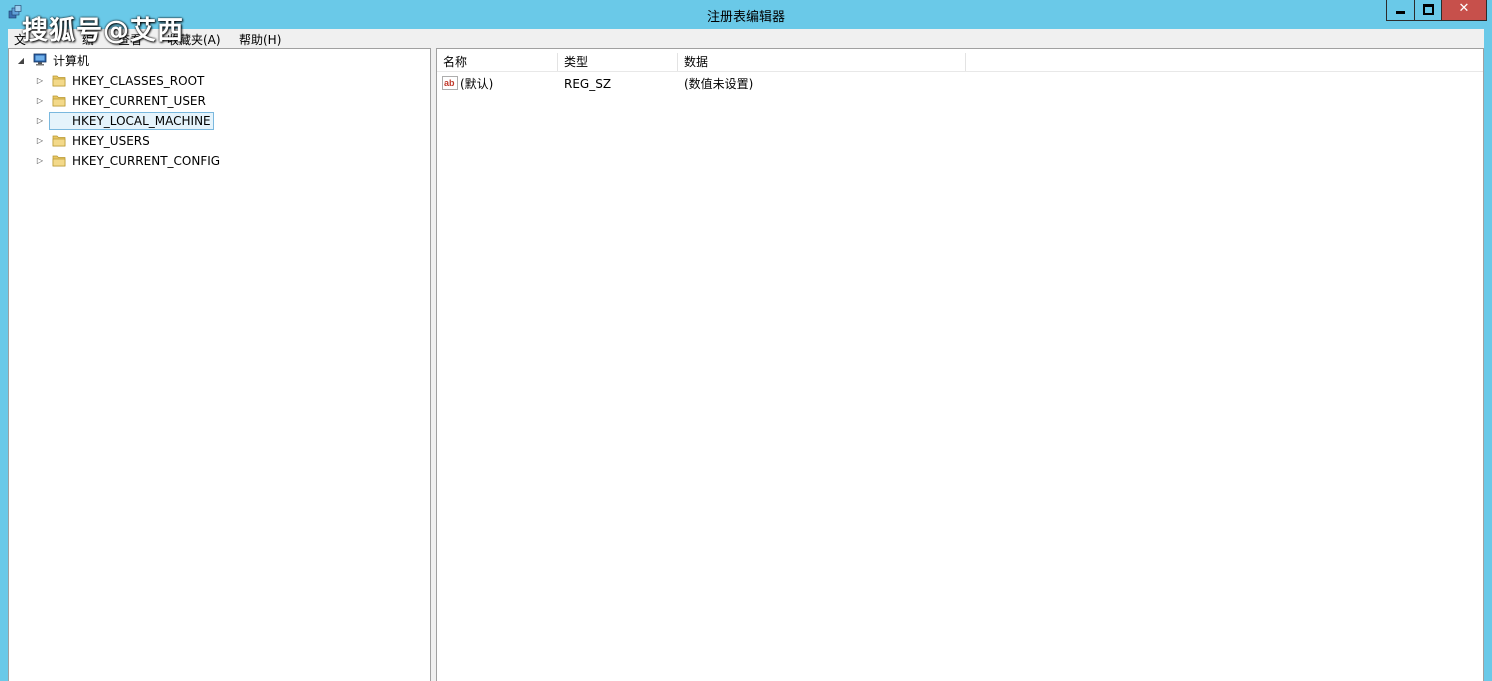 The height and width of the screenshot is (681, 1492). What do you see at coordinates (719, 84) in the screenshot?
I see `value-data: (数值未设置)` at bounding box center [719, 84].